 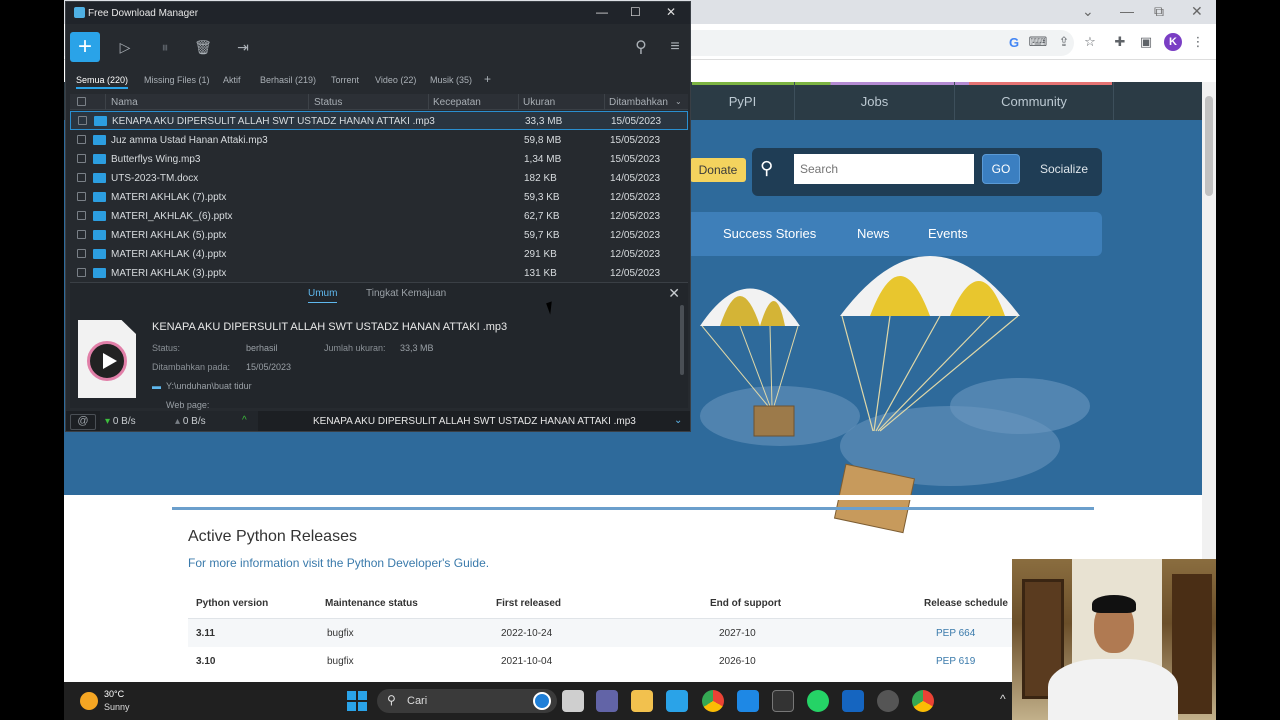 I want to click on nav-news: News, so click(x=873, y=233).